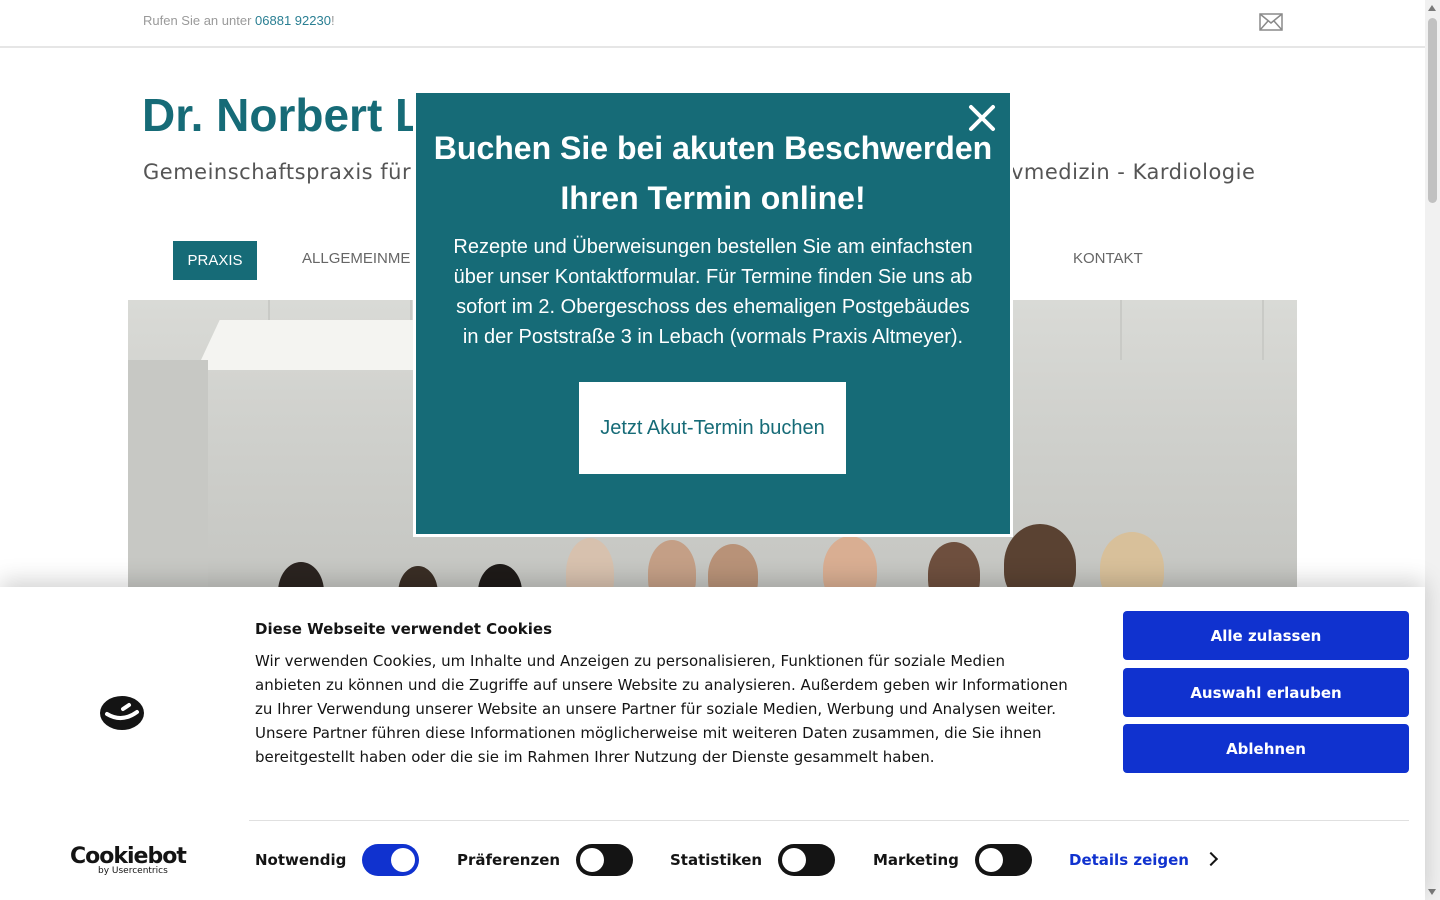  Describe the element at coordinates (1432, 892) in the screenshot. I see `scroll-down-arrow-icon` at that location.